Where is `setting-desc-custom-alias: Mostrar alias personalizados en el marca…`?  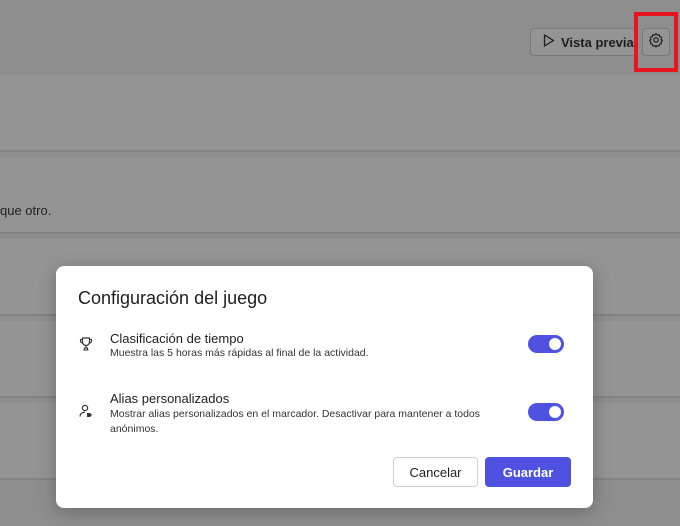 setting-desc-custom-alias: Mostrar alias personalizados en el marca… is located at coordinates (295, 421).